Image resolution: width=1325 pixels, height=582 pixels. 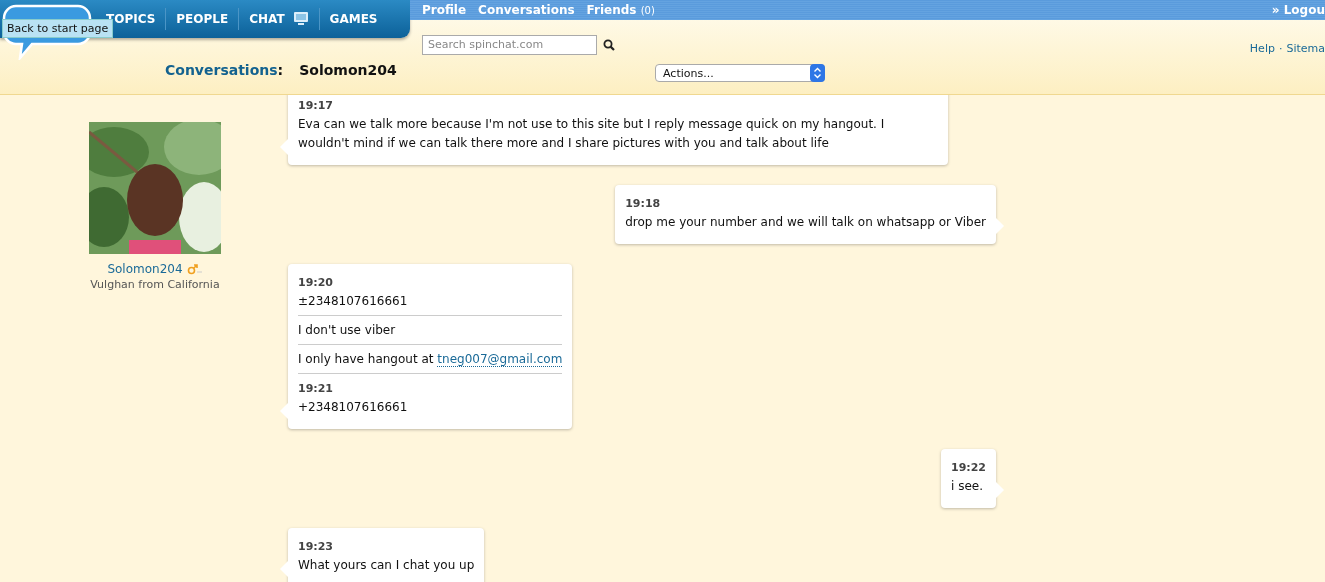 I want to click on nav-link: PEOPLE, so click(x=202, y=19).